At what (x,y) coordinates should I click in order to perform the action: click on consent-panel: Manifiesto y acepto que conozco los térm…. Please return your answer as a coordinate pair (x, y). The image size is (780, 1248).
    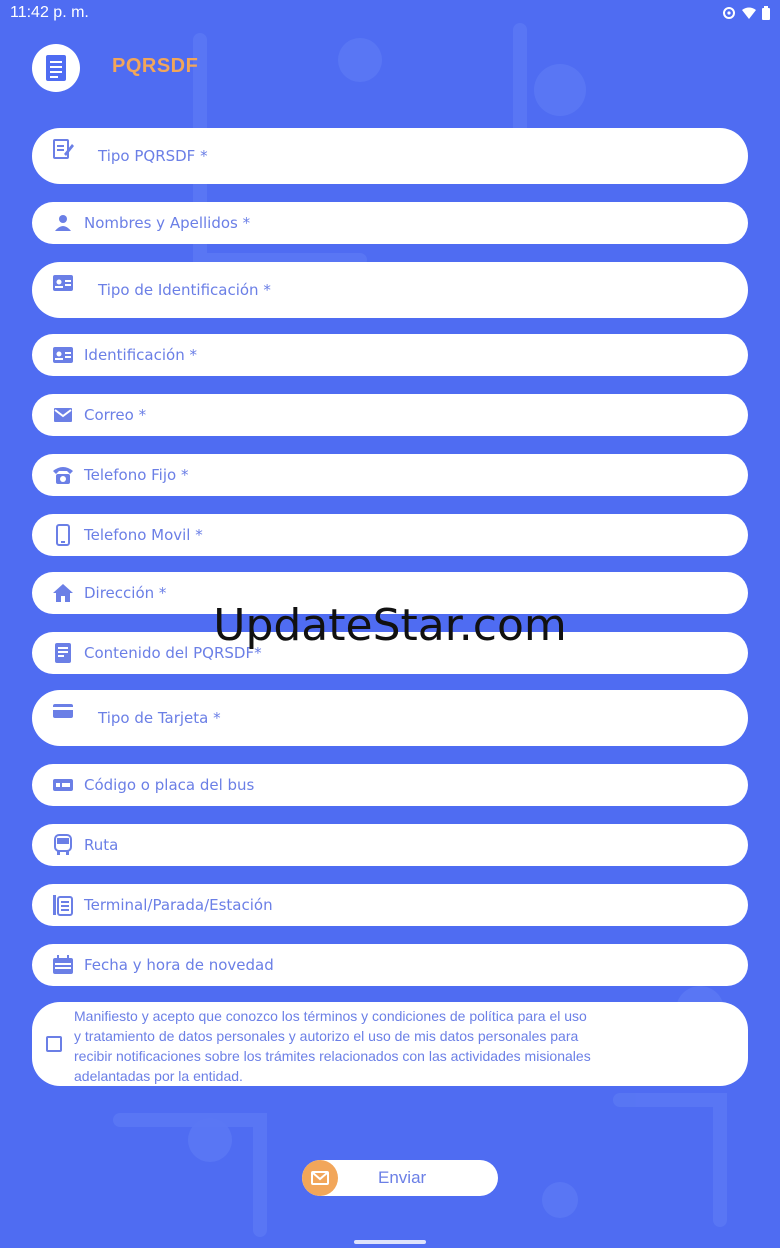
    Looking at the image, I should click on (390, 1044).